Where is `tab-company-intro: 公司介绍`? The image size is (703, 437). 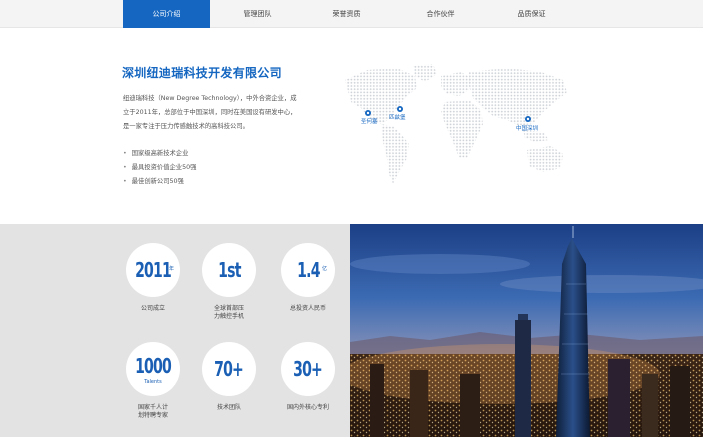
tab-company-intro: 公司介绍 is located at coordinates (166, 14).